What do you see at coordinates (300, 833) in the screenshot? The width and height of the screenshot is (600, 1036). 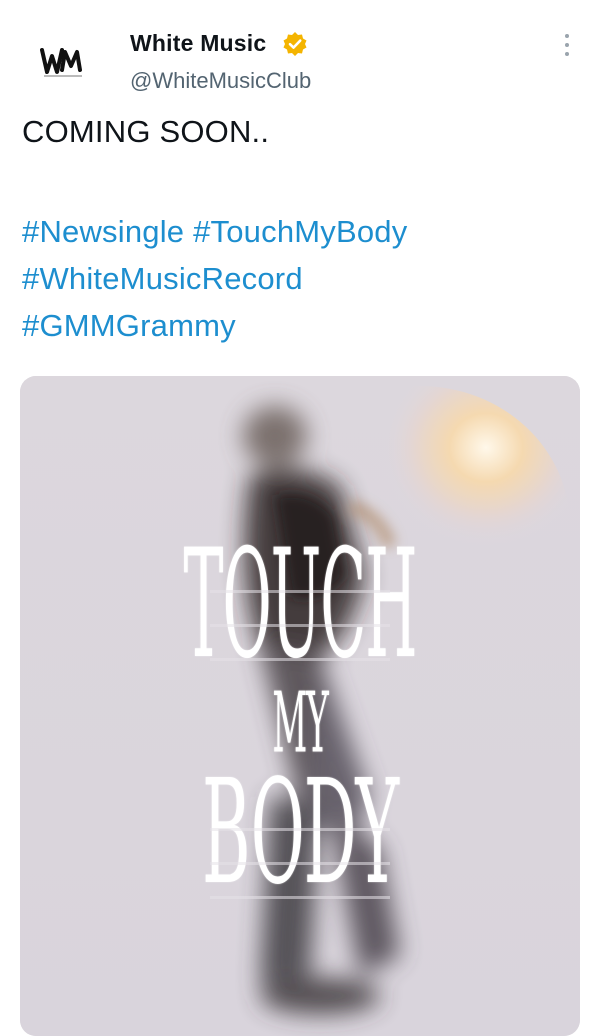 I see `poster-title-line: BODY` at bounding box center [300, 833].